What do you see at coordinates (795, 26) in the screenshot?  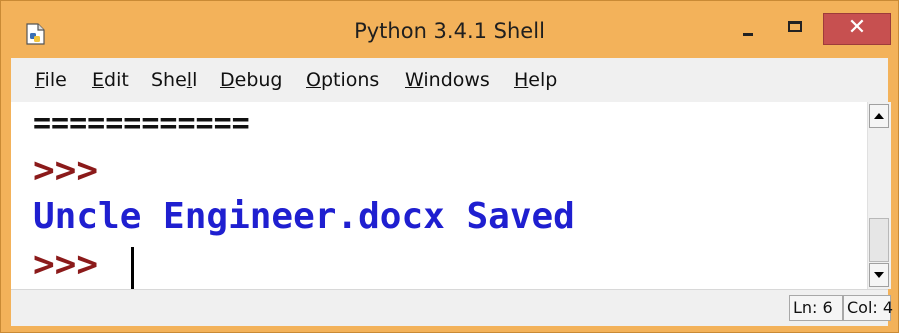 I see `maximize-icon` at bounding box center [795, 26].